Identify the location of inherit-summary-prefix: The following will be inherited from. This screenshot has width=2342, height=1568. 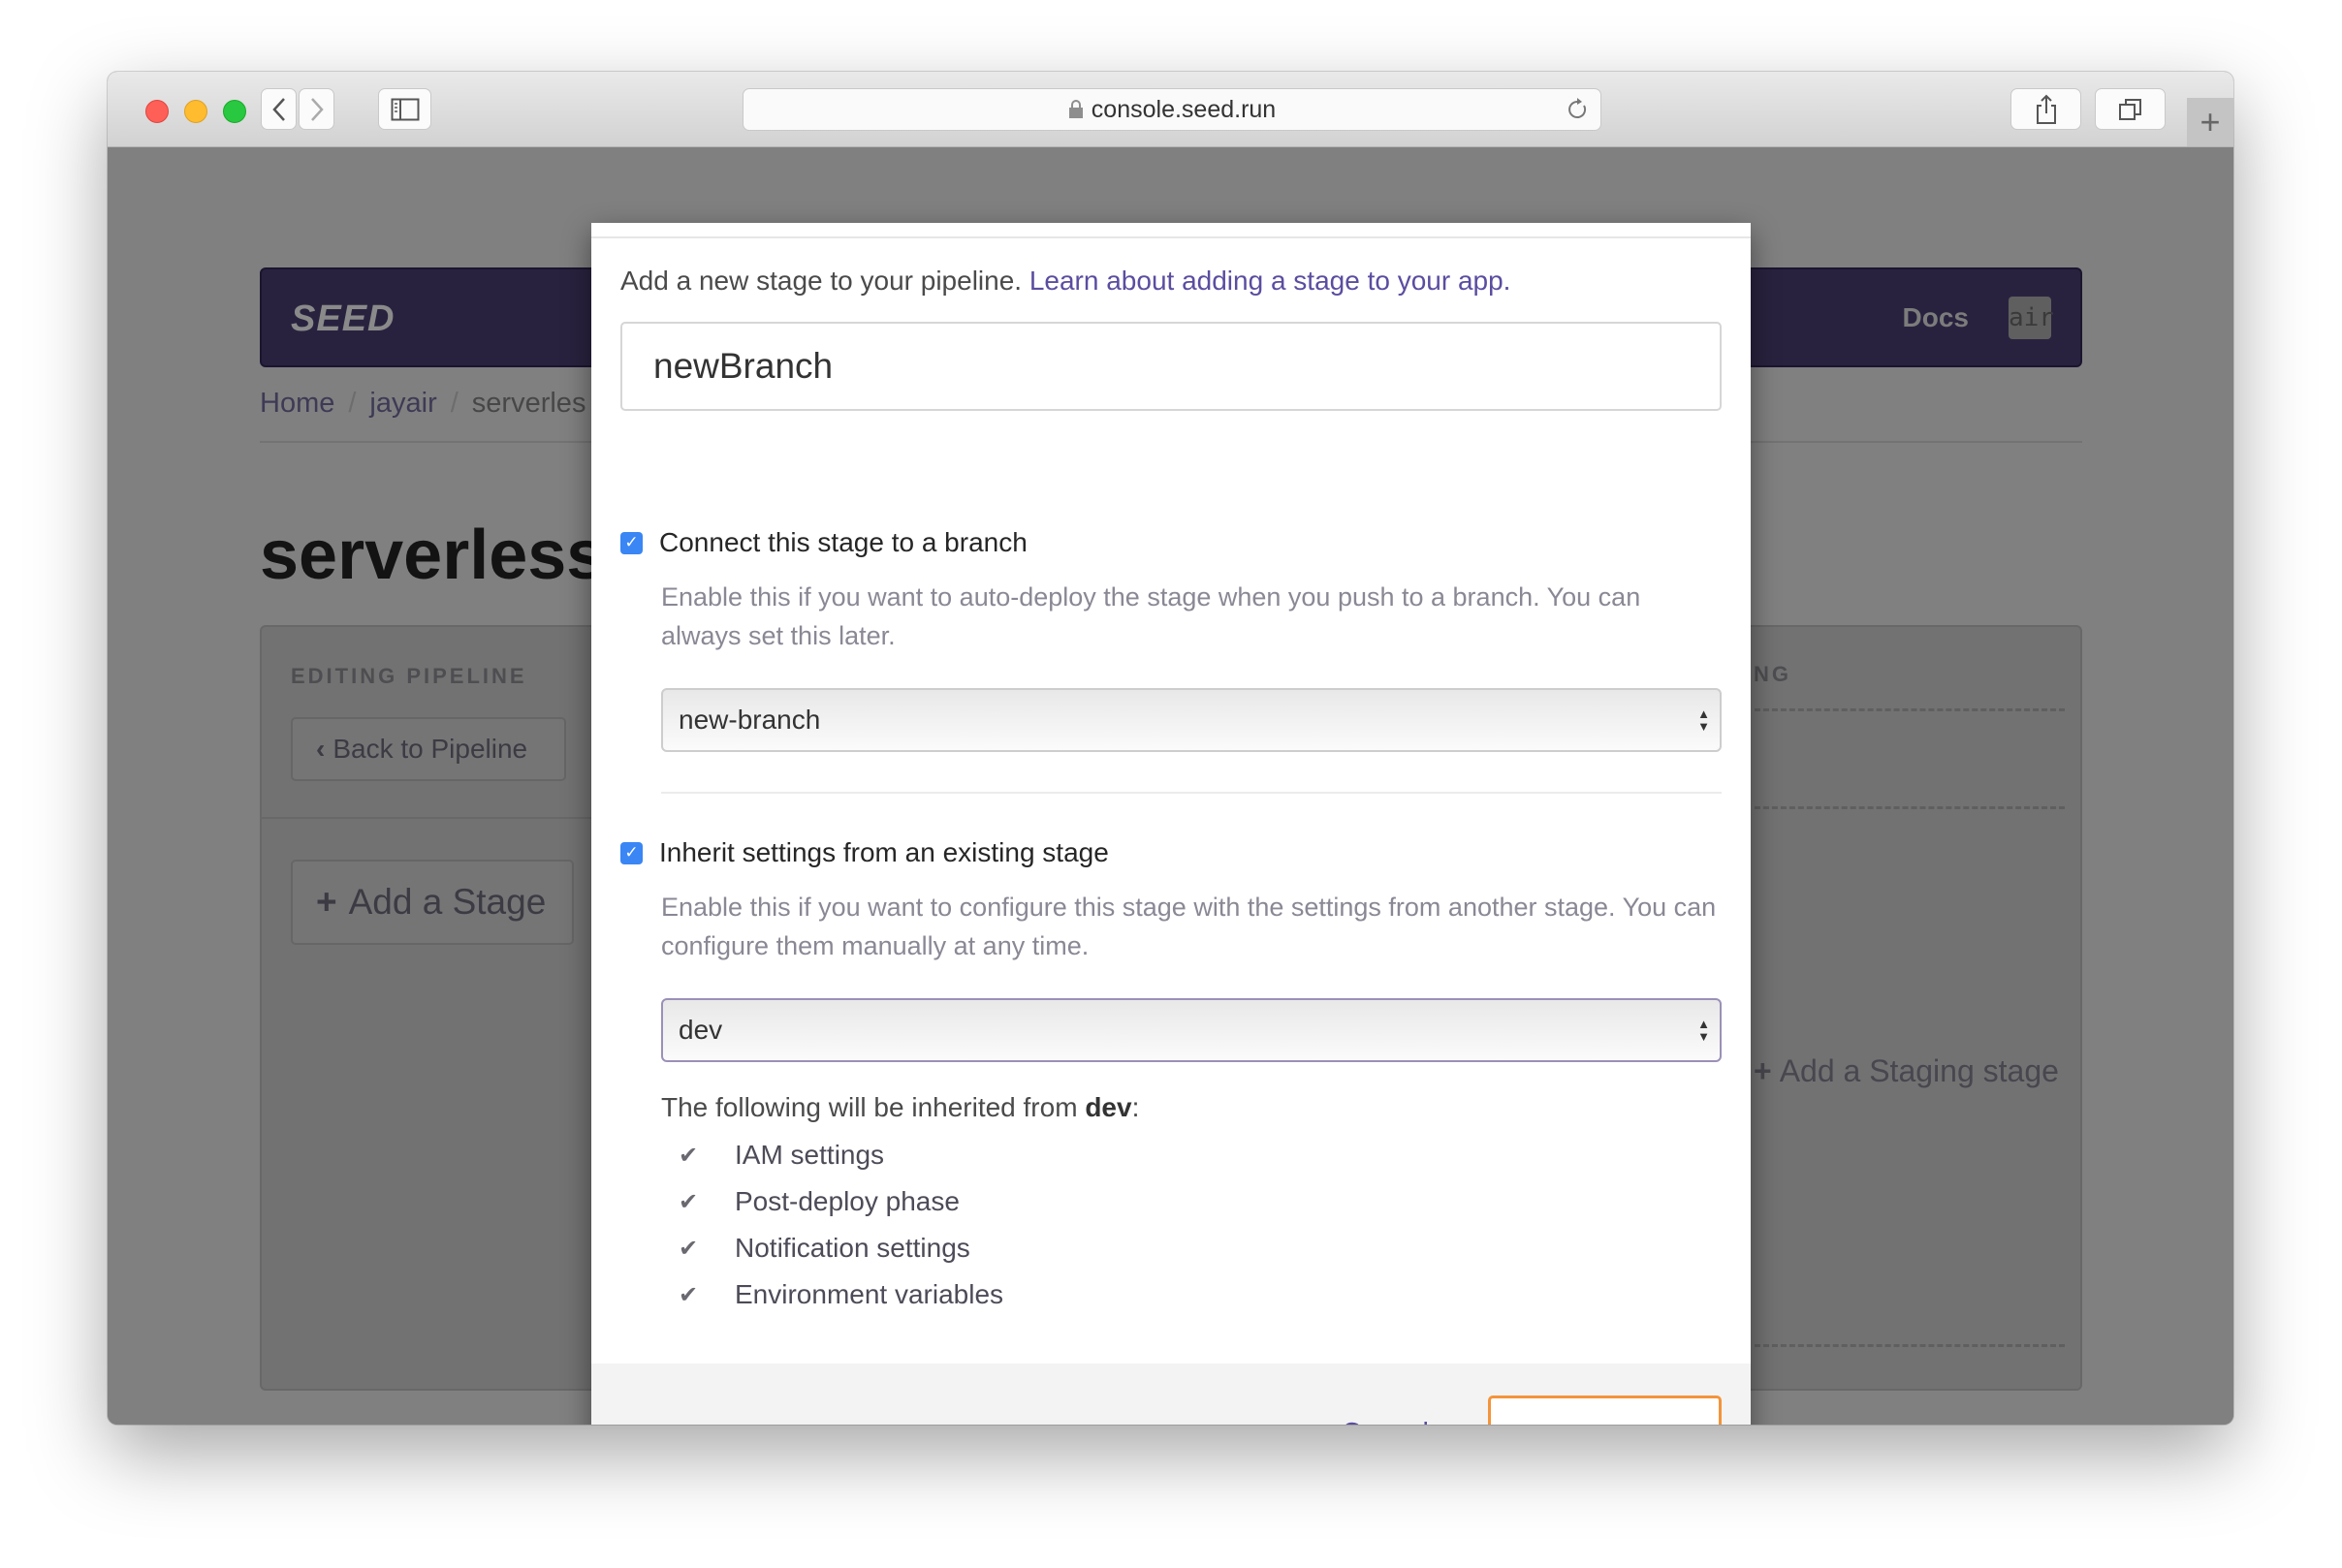
(869, 1107).